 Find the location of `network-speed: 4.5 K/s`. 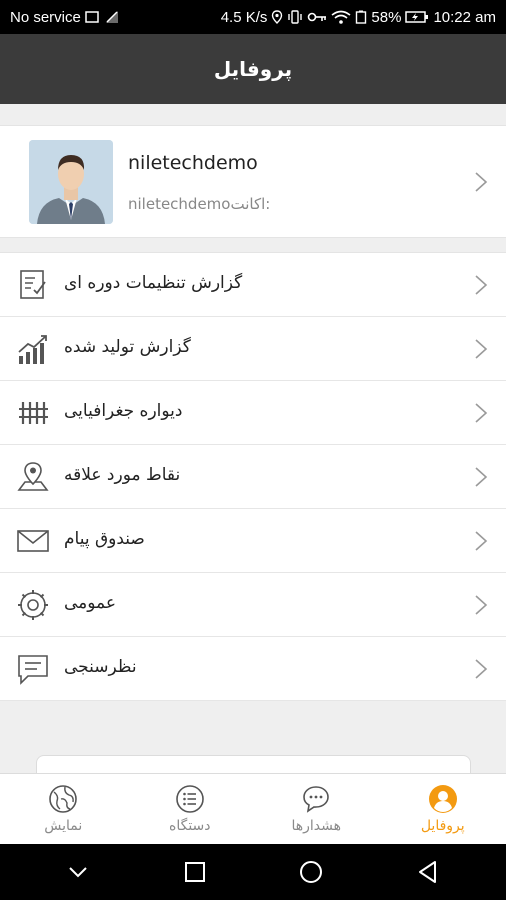

network-speed: 4.5 K/s is located at coordinates (244, 17).